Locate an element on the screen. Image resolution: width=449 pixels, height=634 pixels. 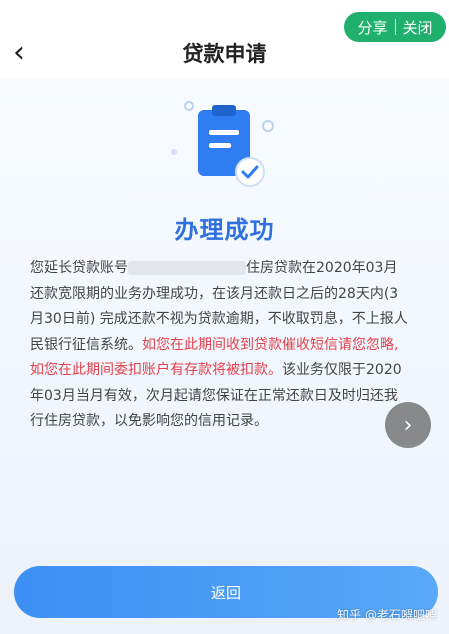
clipboard-check-icon is located at coordinates (222, 144).